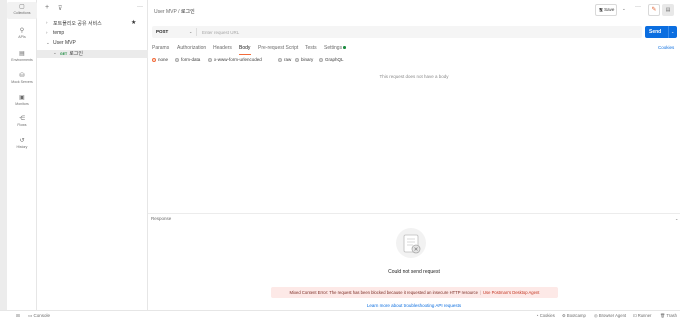 The image size is (680, 320). Describe the element at coordinates (161, 218) in the screenshot. I see `response-label: Response` at that location.